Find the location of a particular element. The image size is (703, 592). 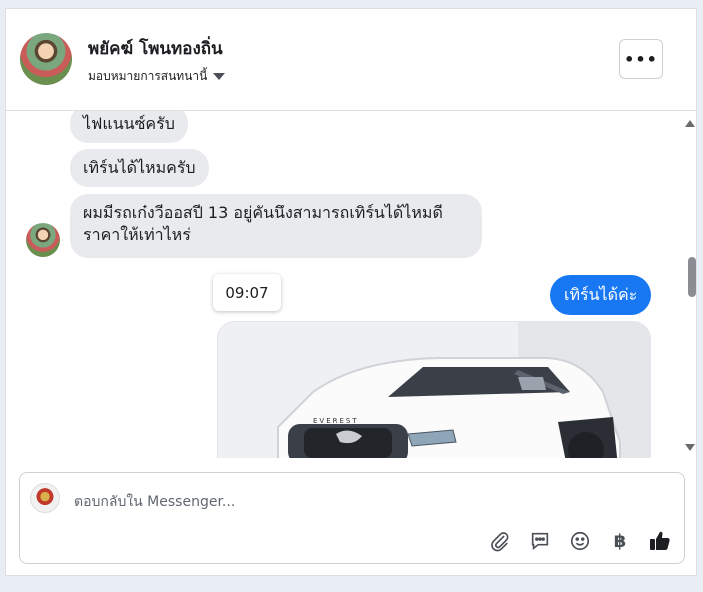

composer-toolbar: ฿ is located at coordinates (580, 541).